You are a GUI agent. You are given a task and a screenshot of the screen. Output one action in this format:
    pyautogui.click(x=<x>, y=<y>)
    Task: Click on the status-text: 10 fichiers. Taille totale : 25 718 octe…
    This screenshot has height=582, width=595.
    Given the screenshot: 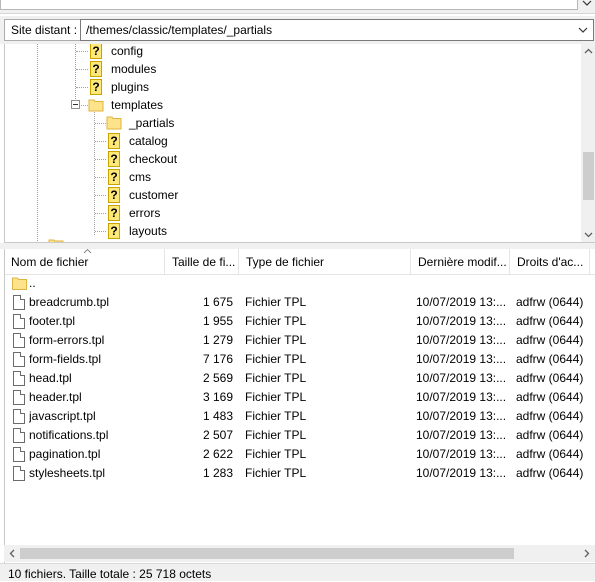 What is the action you would take?
    pyautogui.click(x=110, y=574)
    